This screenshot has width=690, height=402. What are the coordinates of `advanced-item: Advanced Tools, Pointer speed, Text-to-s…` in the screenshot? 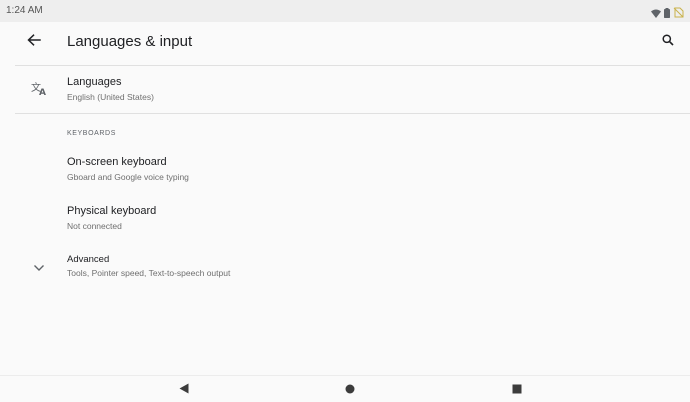 It's located at (345, 268).